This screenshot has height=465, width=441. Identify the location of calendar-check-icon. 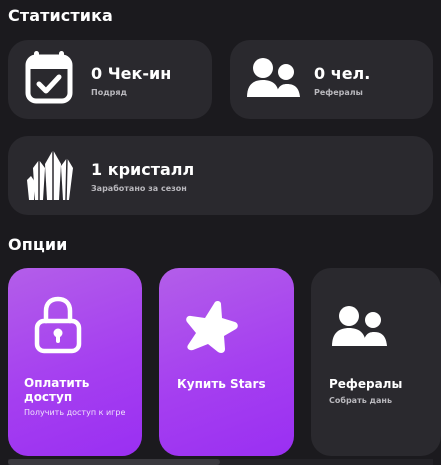
(49, 77).